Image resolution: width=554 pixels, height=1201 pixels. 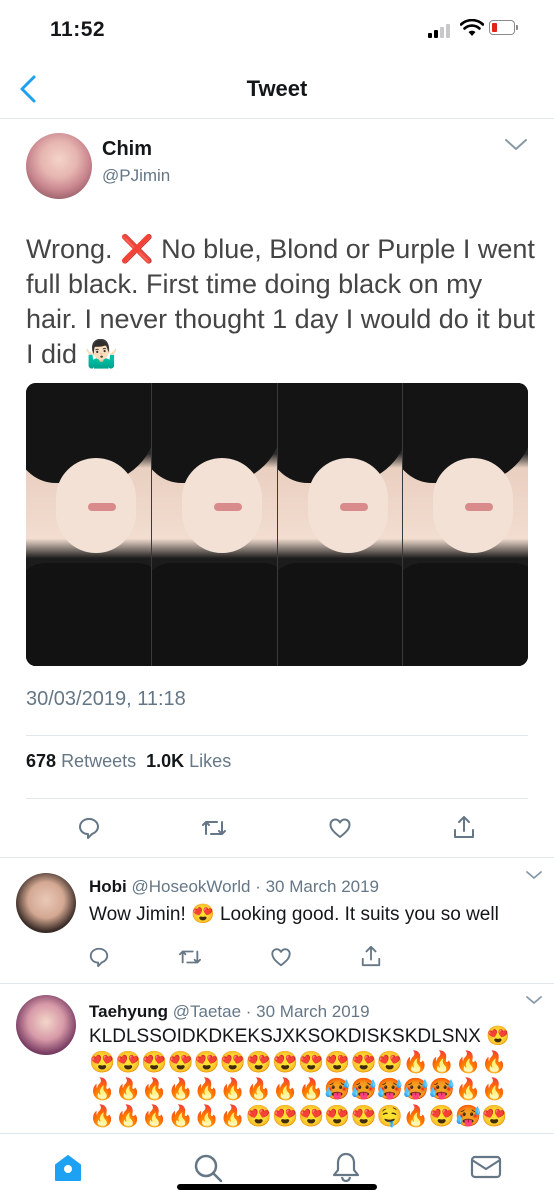 I want to click on emoji-line: 🔥🔥🔥🔥🔥🔥🔥🔥🔥🥵🥵🥵🥵🥵🔥🔥, so click(x=298, y=1089).